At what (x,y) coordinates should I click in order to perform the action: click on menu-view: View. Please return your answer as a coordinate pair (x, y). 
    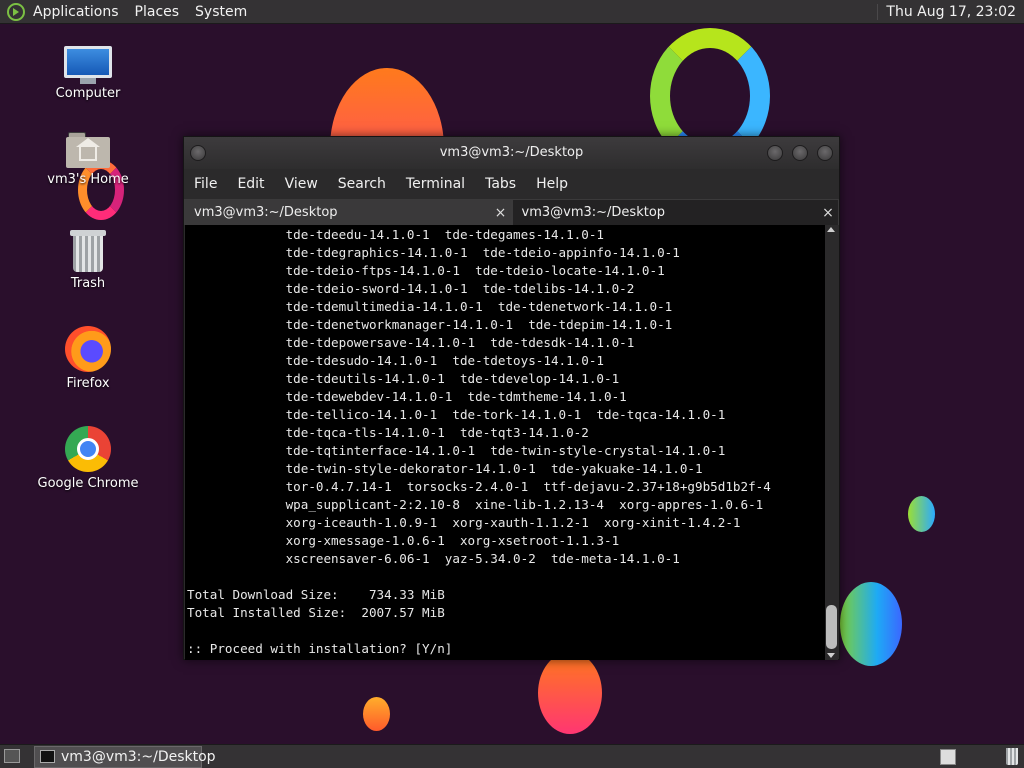
    Looking at the image, I should click on (301, 184).